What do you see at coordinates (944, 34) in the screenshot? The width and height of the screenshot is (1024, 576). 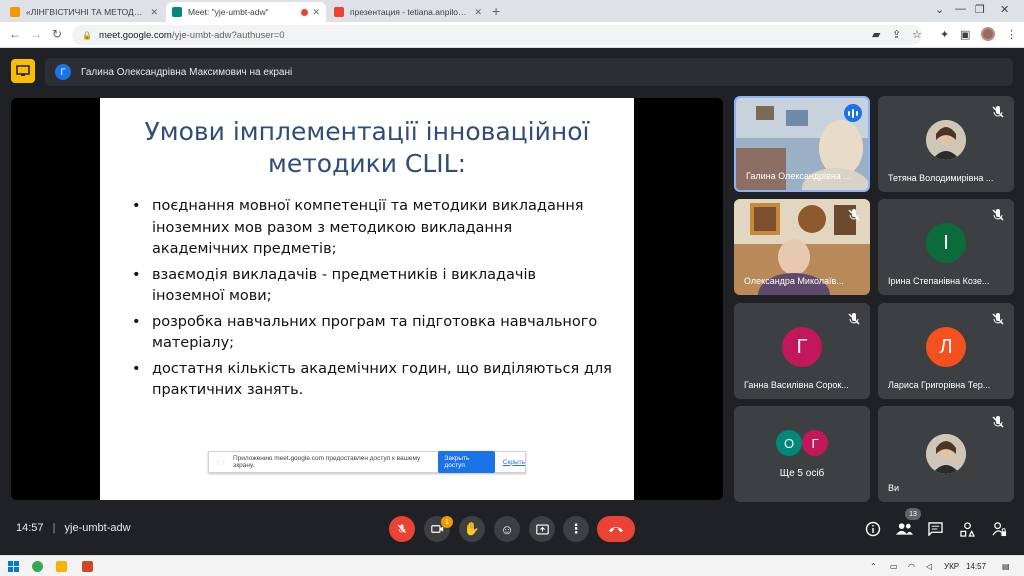 I see `extensions-icon: ✦` at bounding box center [944, 34].